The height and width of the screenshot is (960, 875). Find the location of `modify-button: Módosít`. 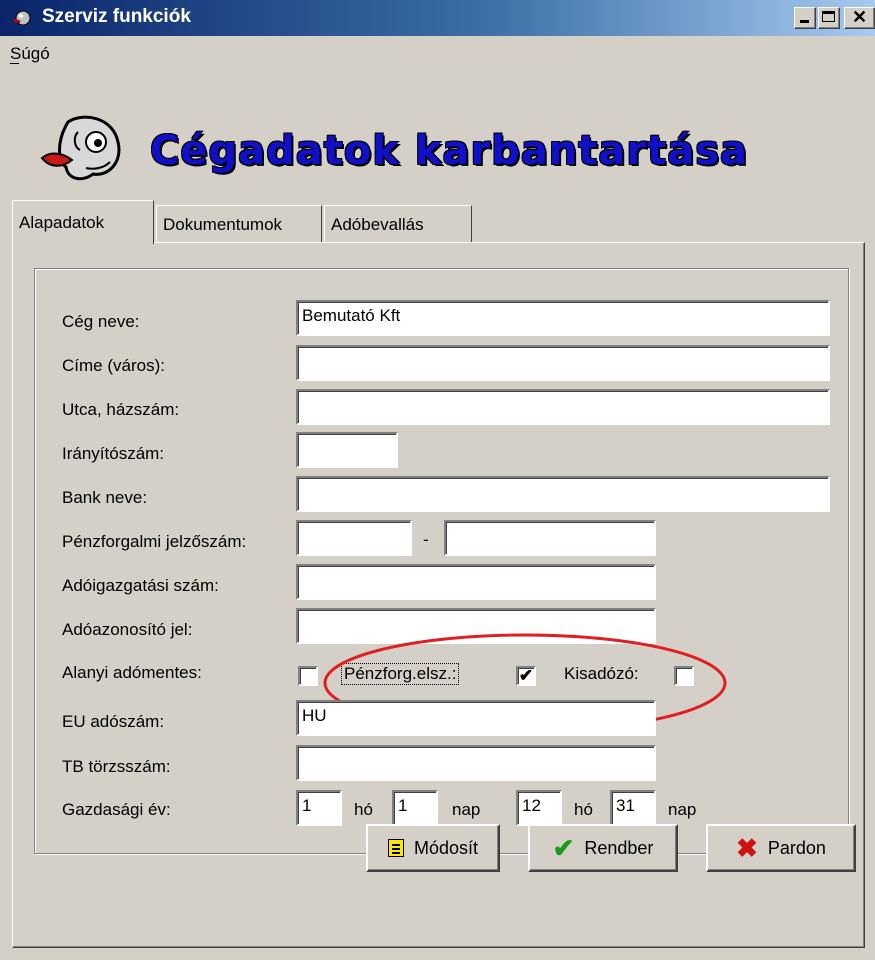

modify-button: Módosít is located at coordinates (433, 848).